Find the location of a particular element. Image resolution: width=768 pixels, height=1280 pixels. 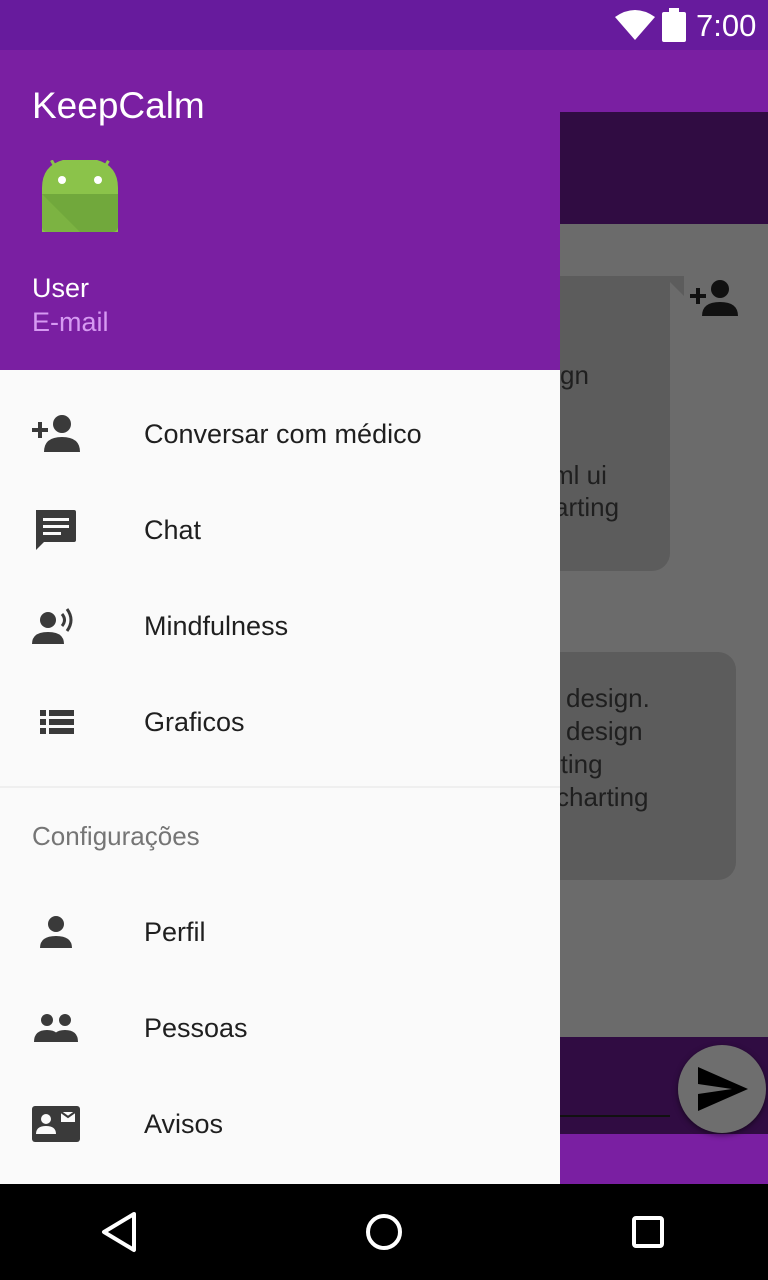

status-bar: 7:00 is located at coordinates (384, 25).